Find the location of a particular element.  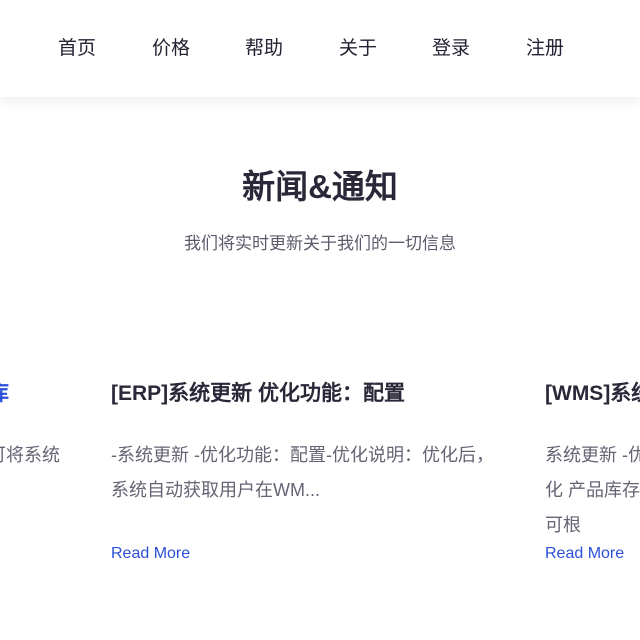

news-card-title: [WMS]系统 is located at coordinates (592, 394).